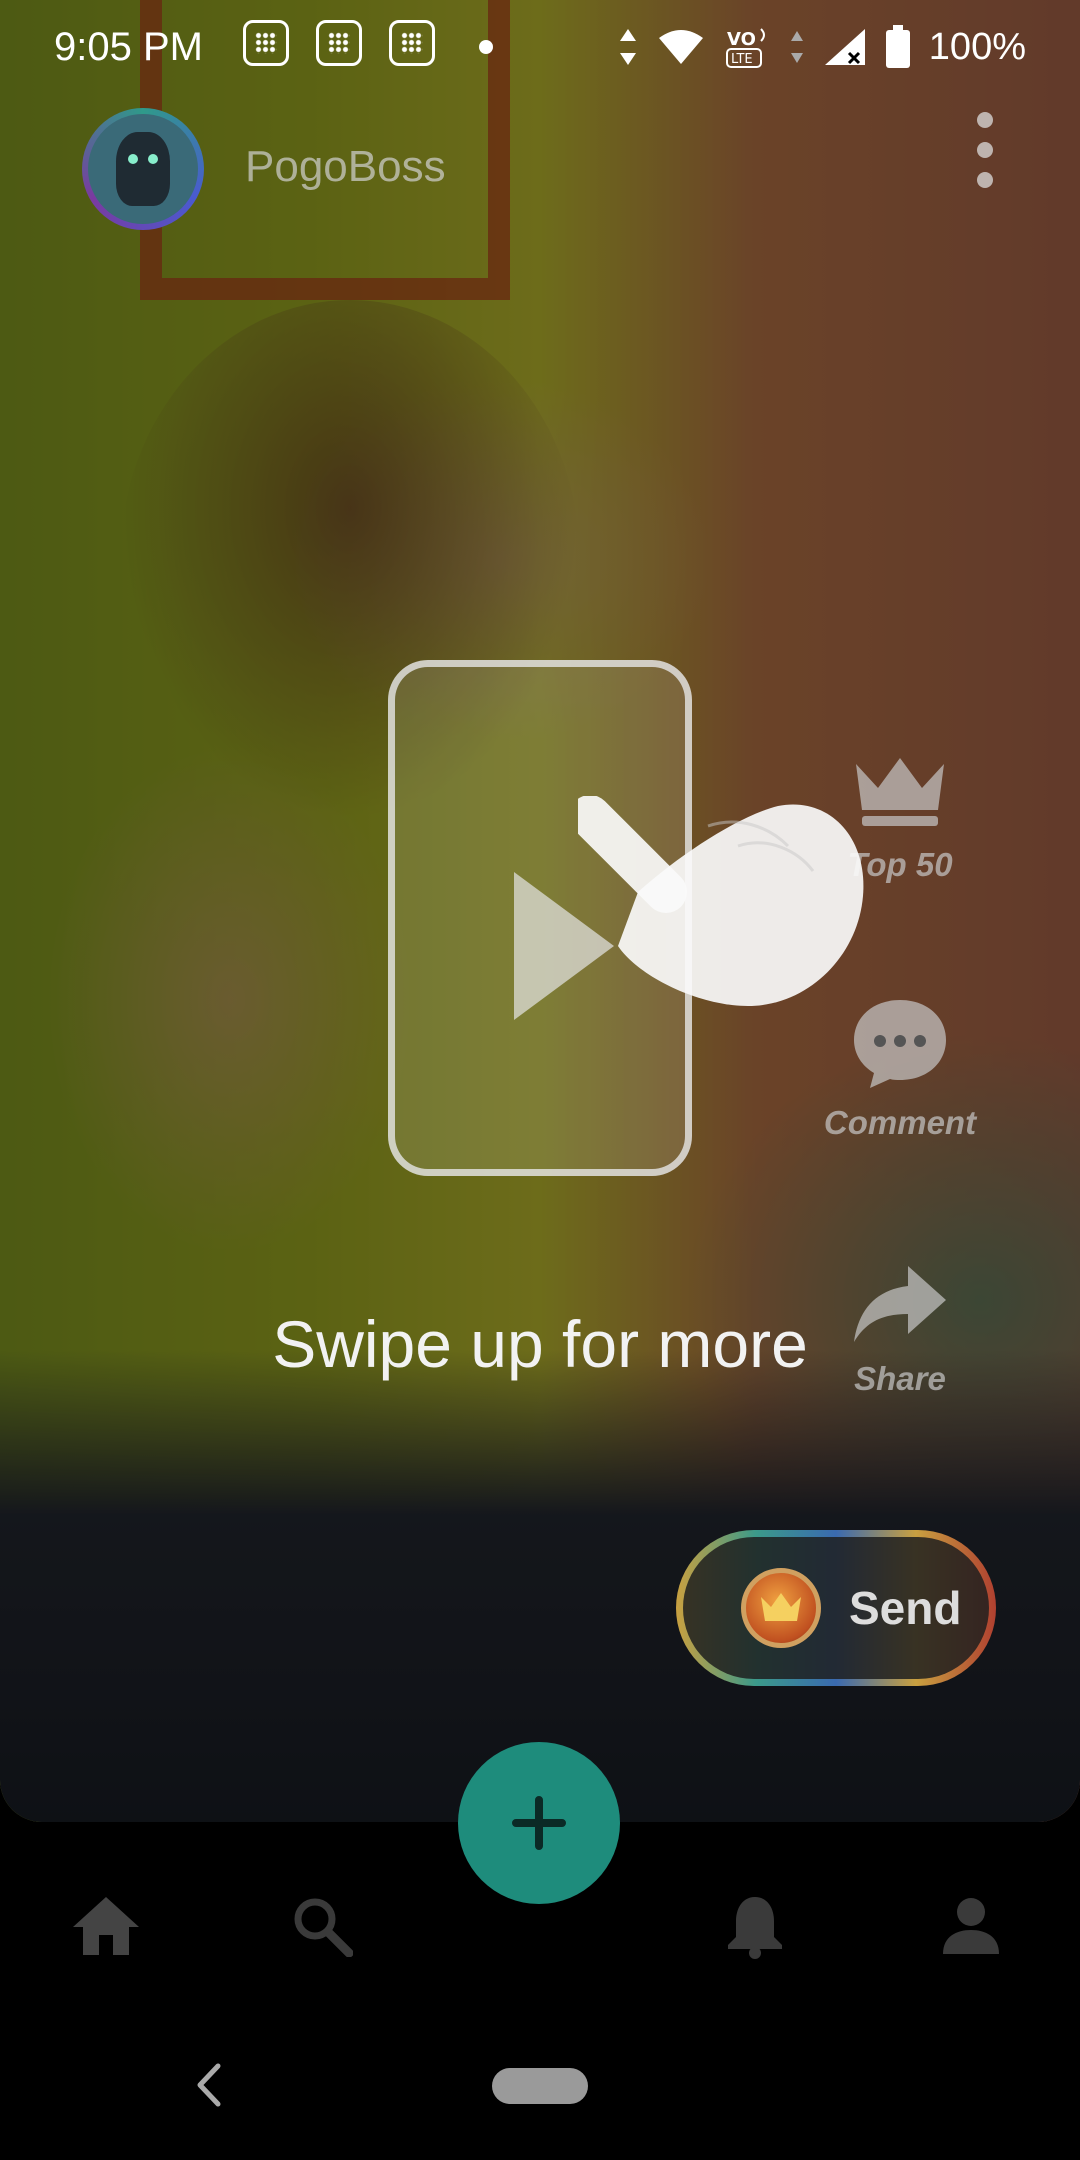  I want to click on plus-icon, so click(539, 1823).